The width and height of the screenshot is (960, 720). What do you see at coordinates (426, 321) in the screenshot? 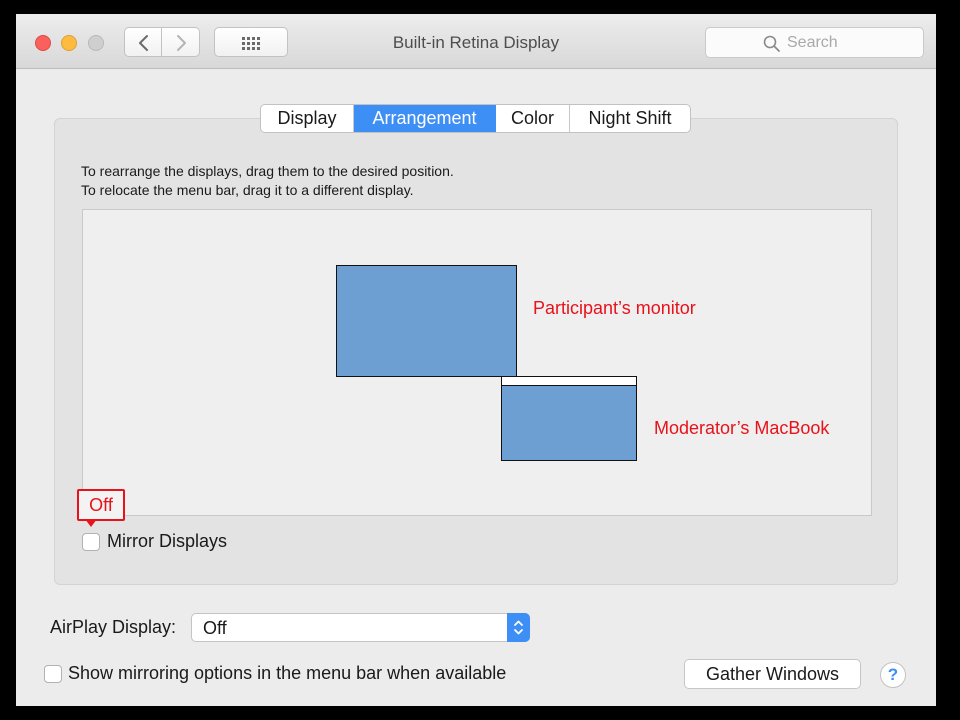
I see `participant-display-thumbnail` at bounding box center [426, 321].